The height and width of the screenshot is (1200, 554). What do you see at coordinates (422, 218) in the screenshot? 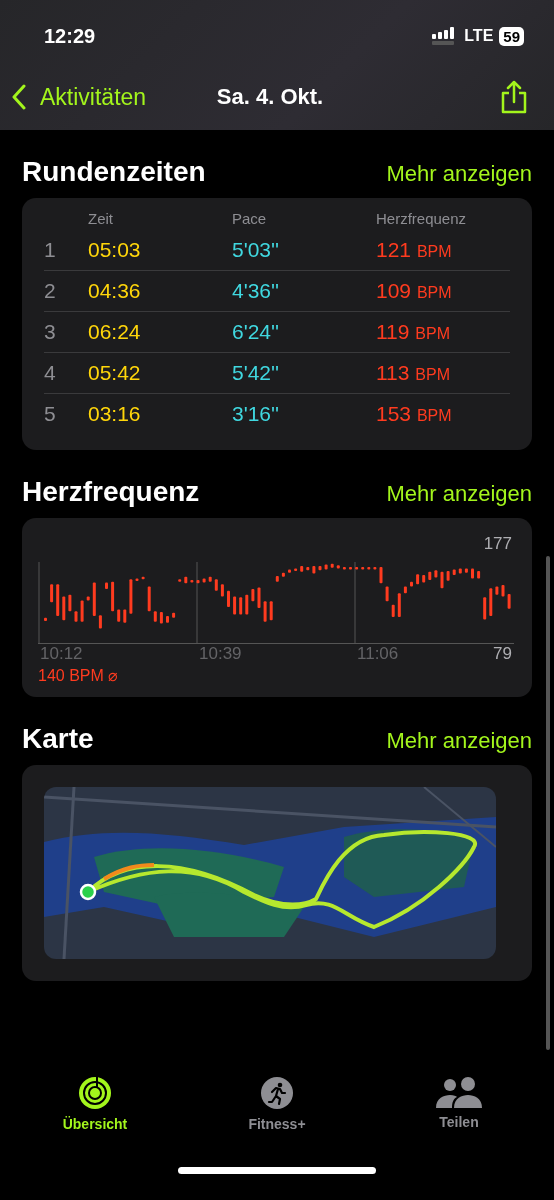
I see `column-header: Herzfrequenz` at bounding box center [422, 218].